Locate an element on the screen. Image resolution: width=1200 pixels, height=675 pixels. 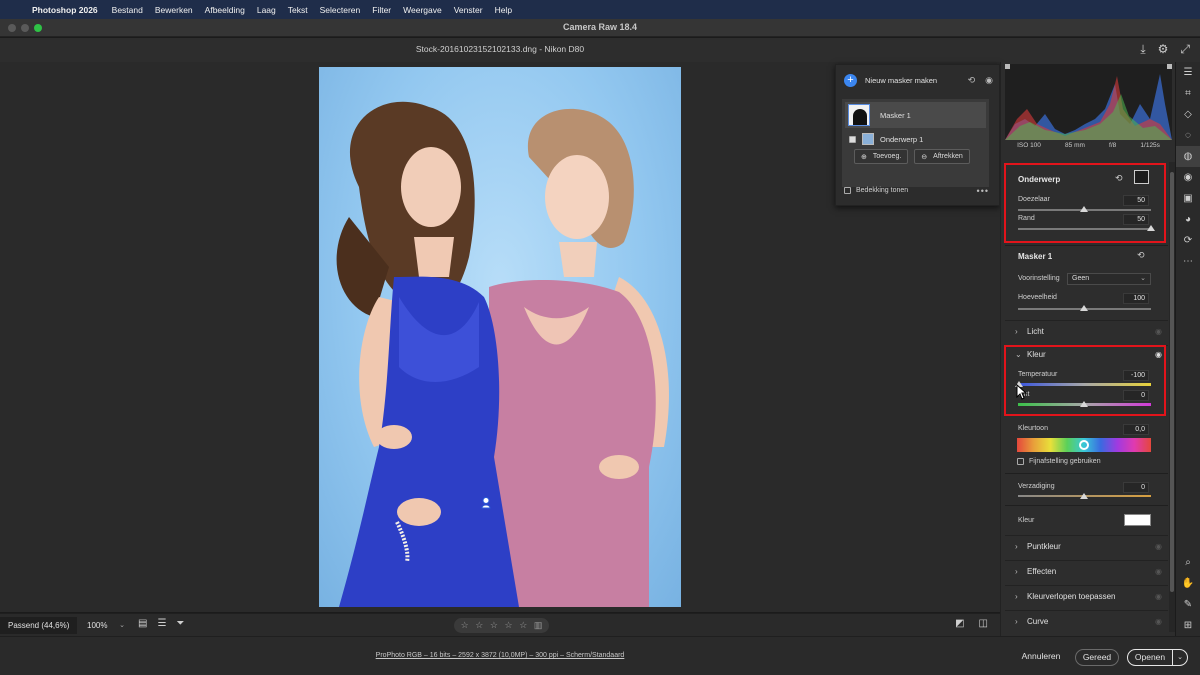
hand-icon: ✋ is located at coordinates (1188, 583).